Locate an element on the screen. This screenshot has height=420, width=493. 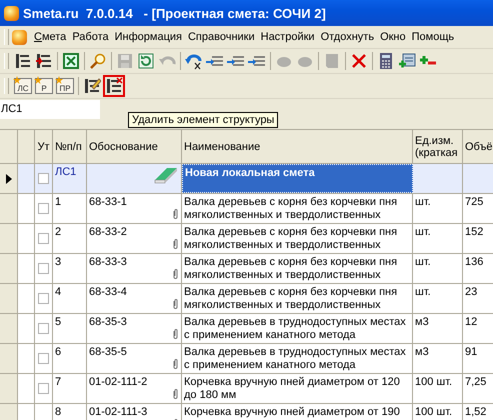
menu-item: Отдохнуть is located at coordinates (348, 37).